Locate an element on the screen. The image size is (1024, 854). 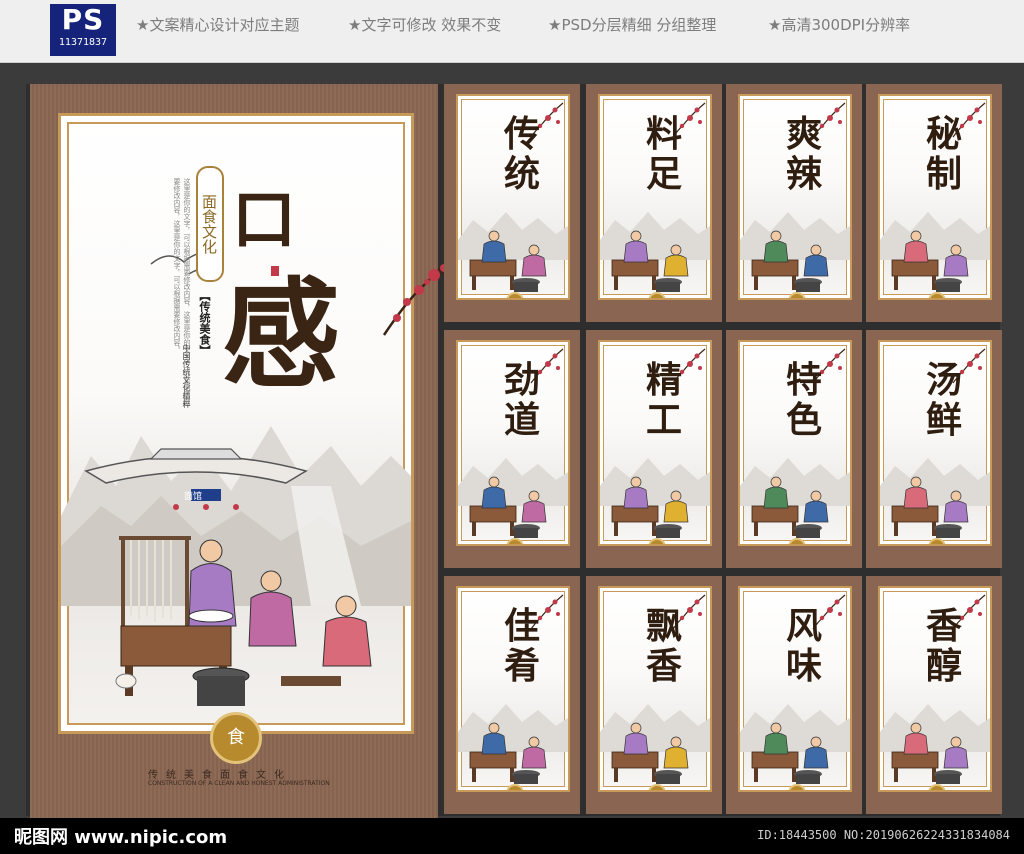
poster-card: 风味 is located at coordinates (794, 695).